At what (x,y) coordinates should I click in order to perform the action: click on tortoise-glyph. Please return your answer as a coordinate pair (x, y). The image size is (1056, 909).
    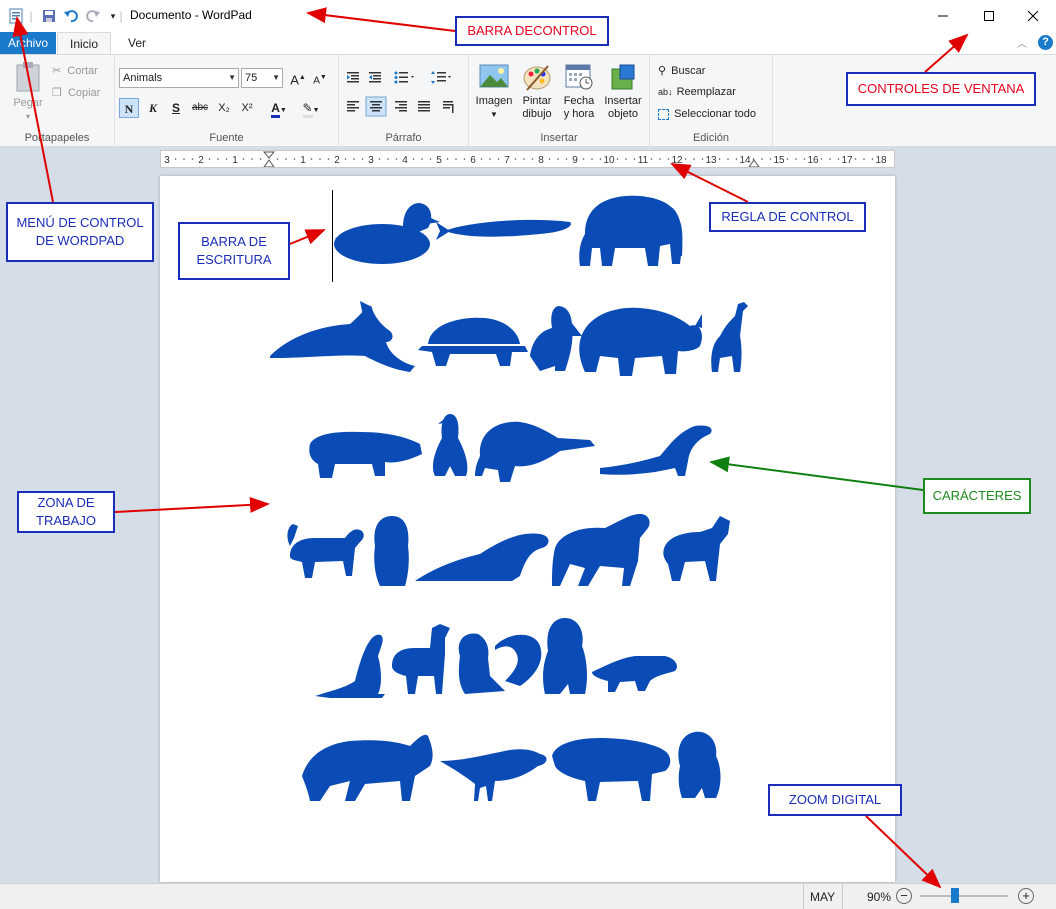
    Looking at the image, I should click on (473, 341).